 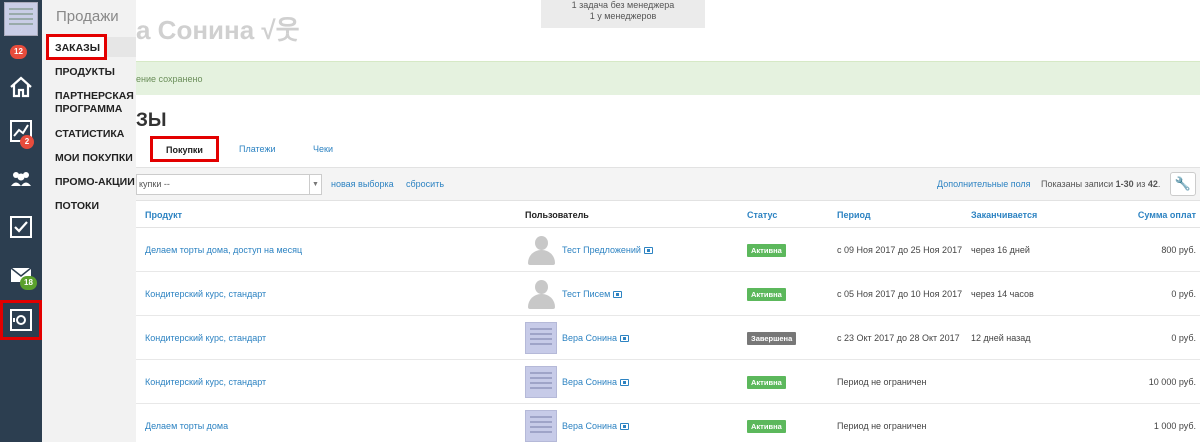 I want to click on task-notice: 1 задача без менеджера 1 у менеджеров, so click(x=623, y=14).